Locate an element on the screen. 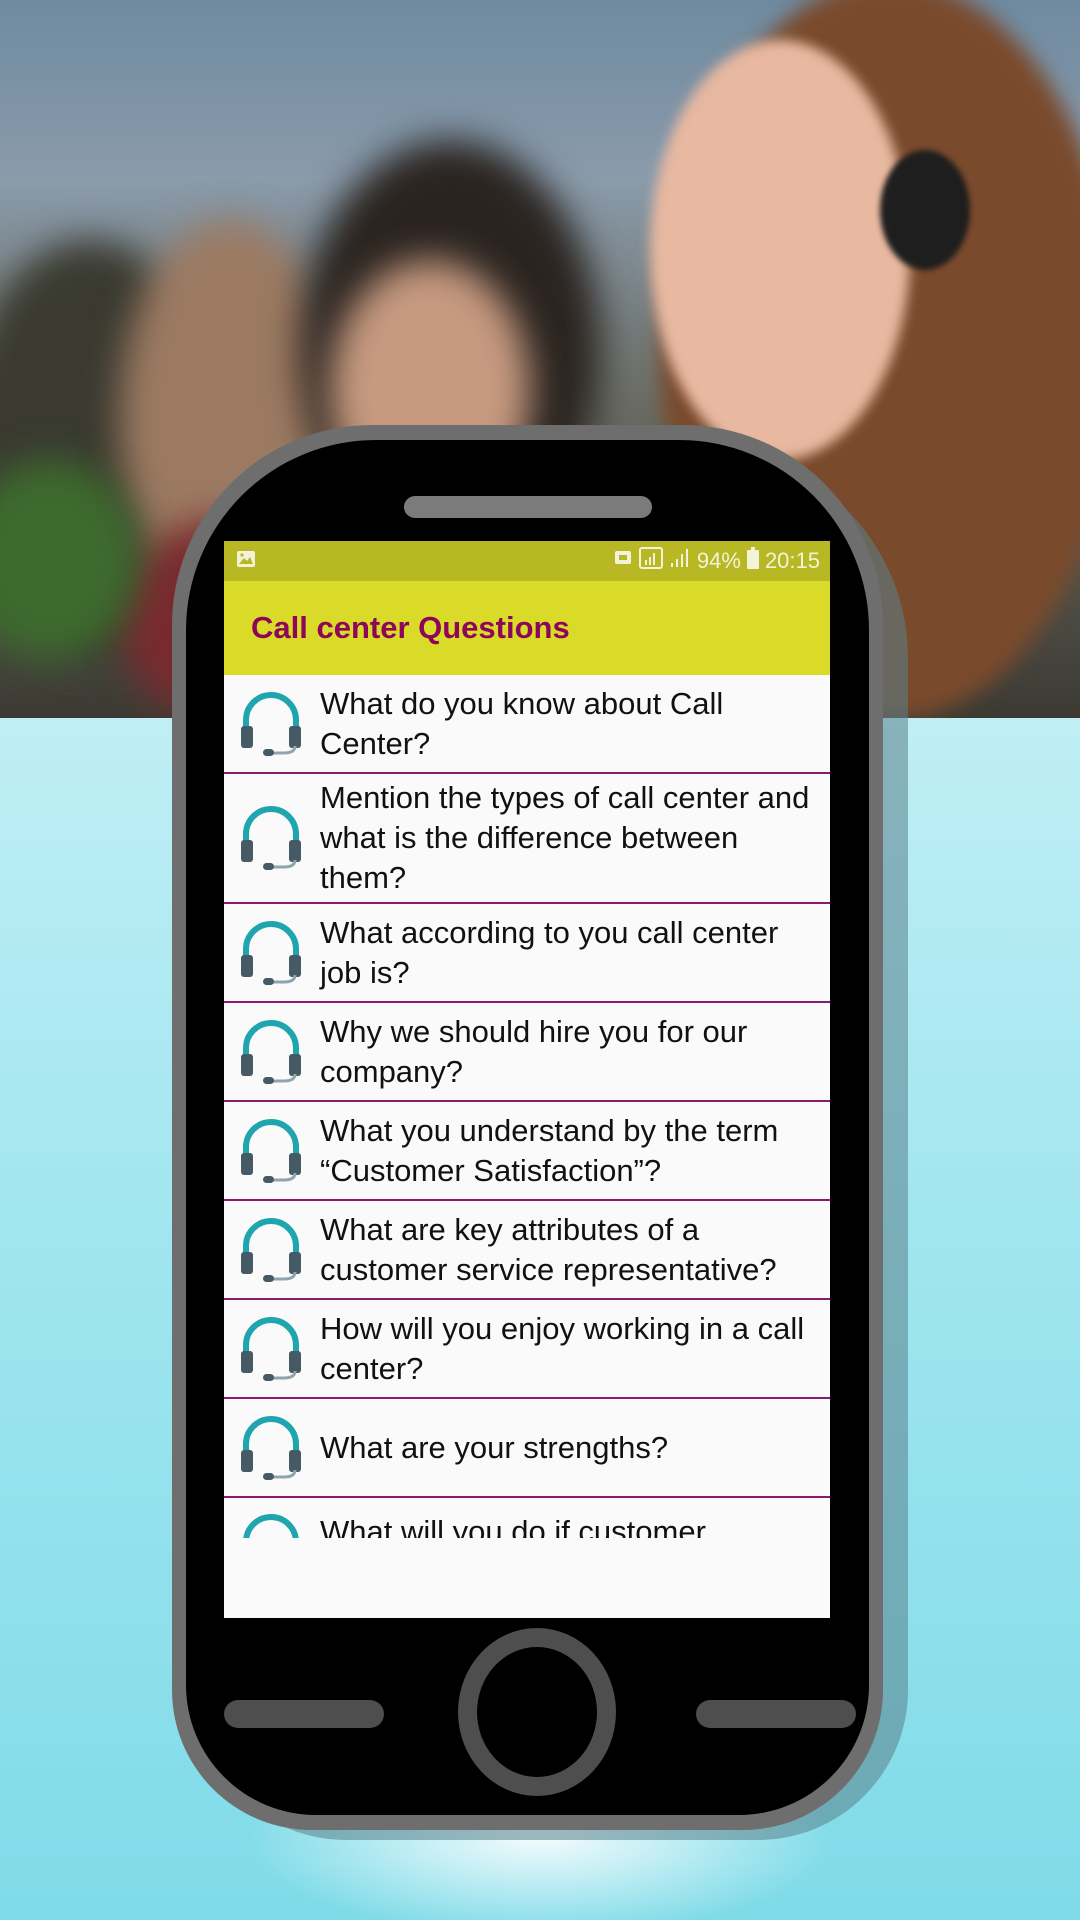 The height and width of the screenshot is (1920, 1080). list-item: What are your strengths? is located at coordinates (527, 1448).